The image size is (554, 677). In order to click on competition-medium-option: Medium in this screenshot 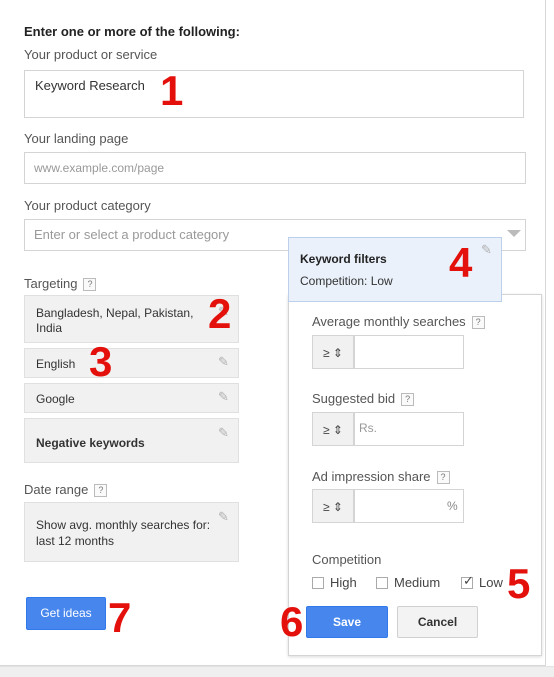, I will do `click(408, 583)`.